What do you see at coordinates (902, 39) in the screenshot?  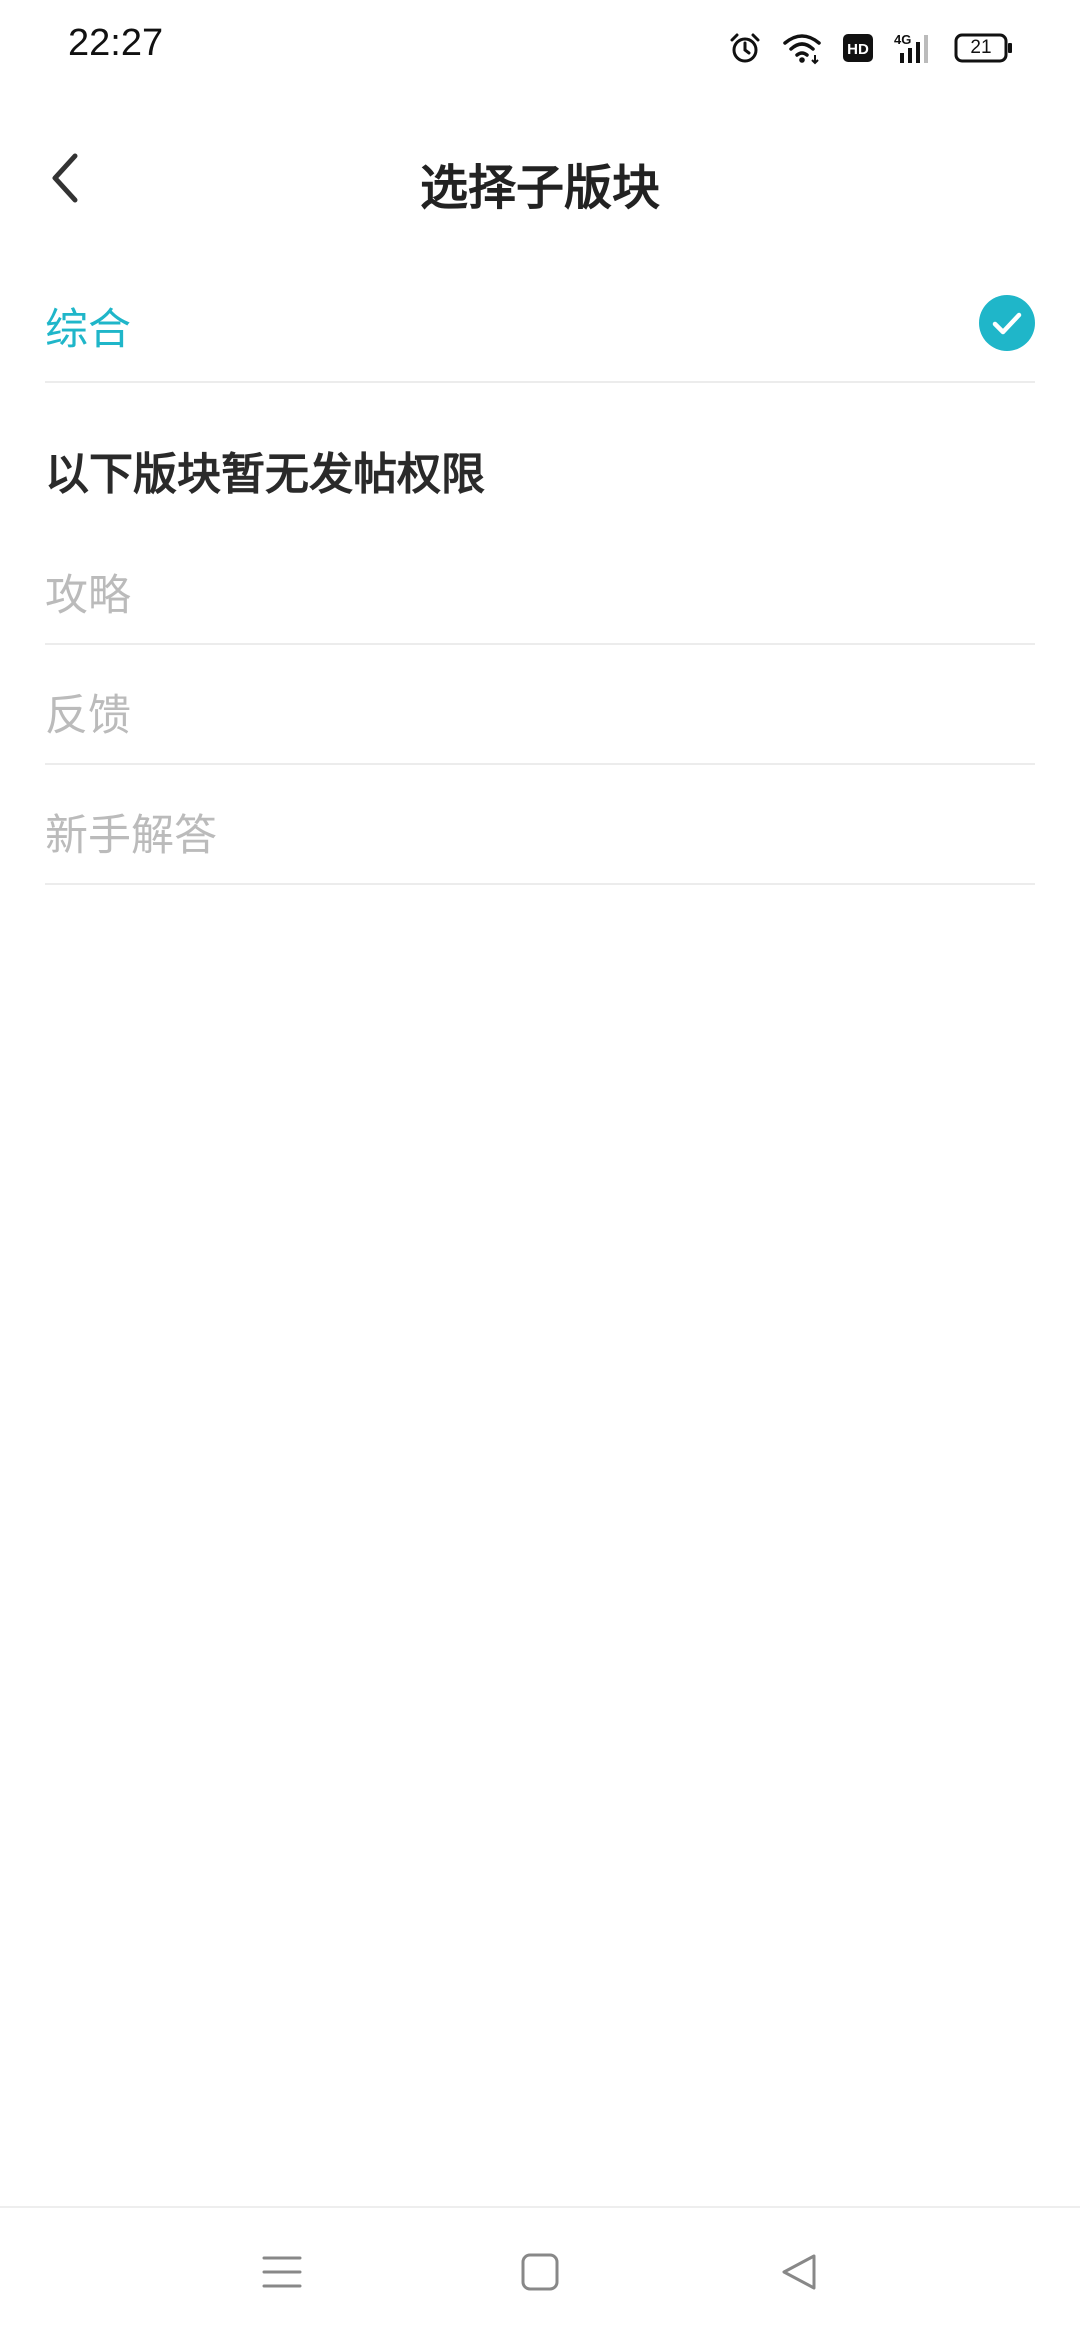 I see `svg-text: 4G` at bounding box center [902, 39].